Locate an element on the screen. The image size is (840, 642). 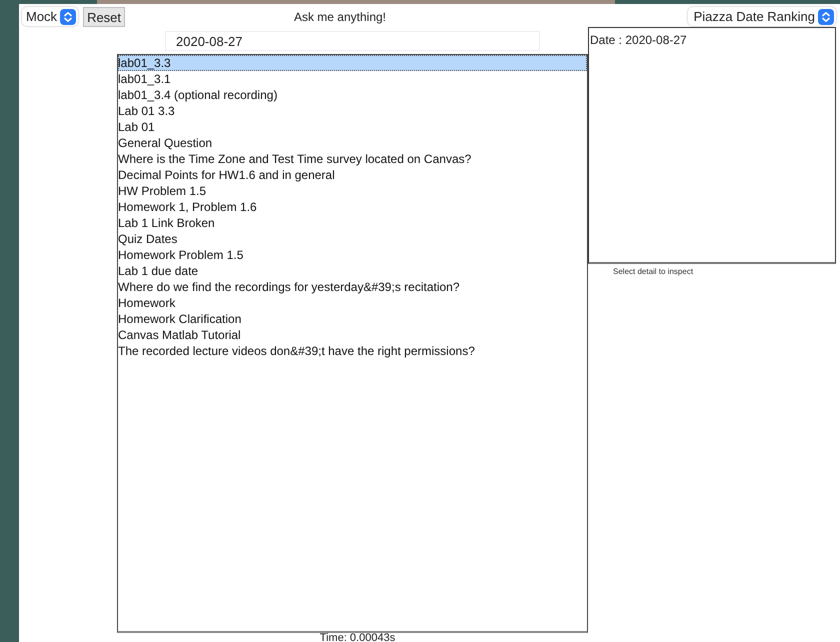
mode-select: Mock is located at coordinates (50, 16).